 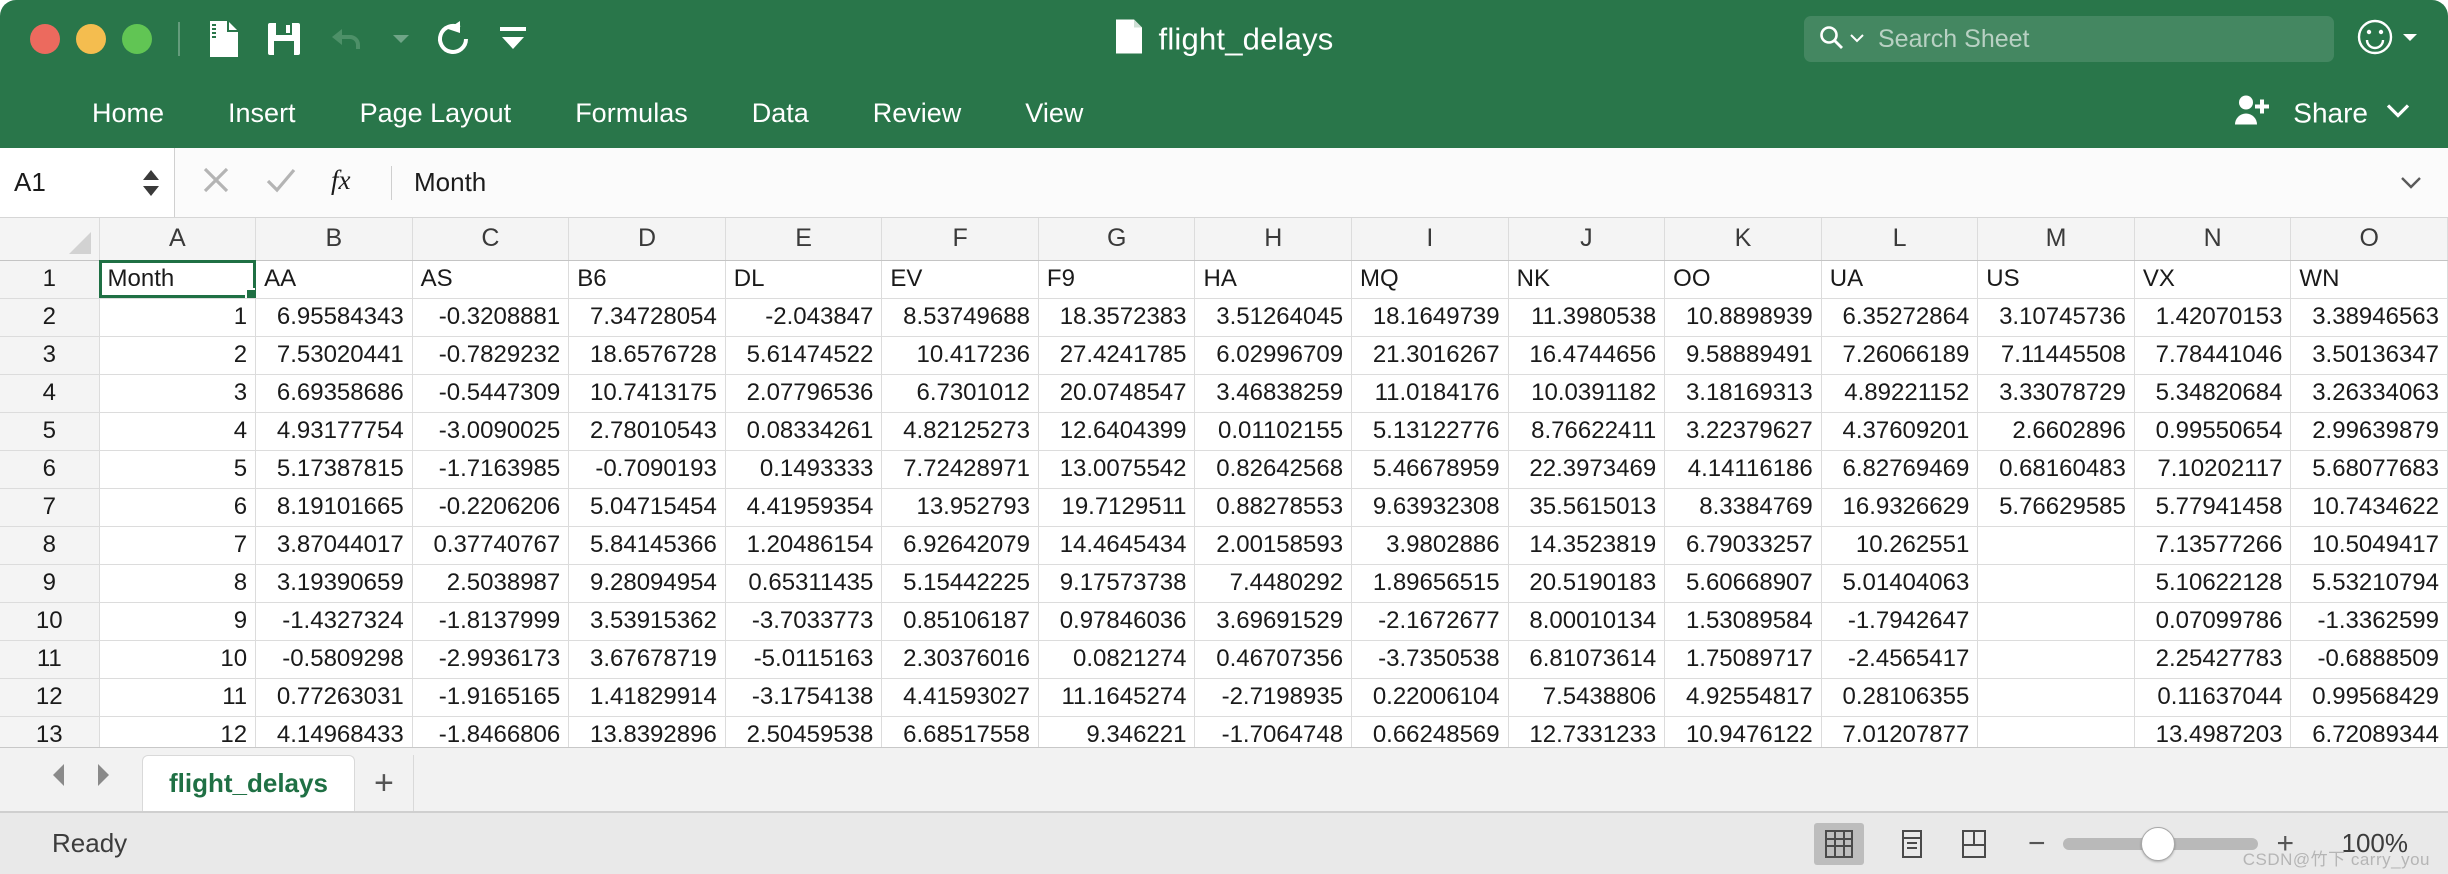 What do you see at coordinates (223, 39) in the screenshot?
I see `new-document-icon` at bounding box center [223, 39].